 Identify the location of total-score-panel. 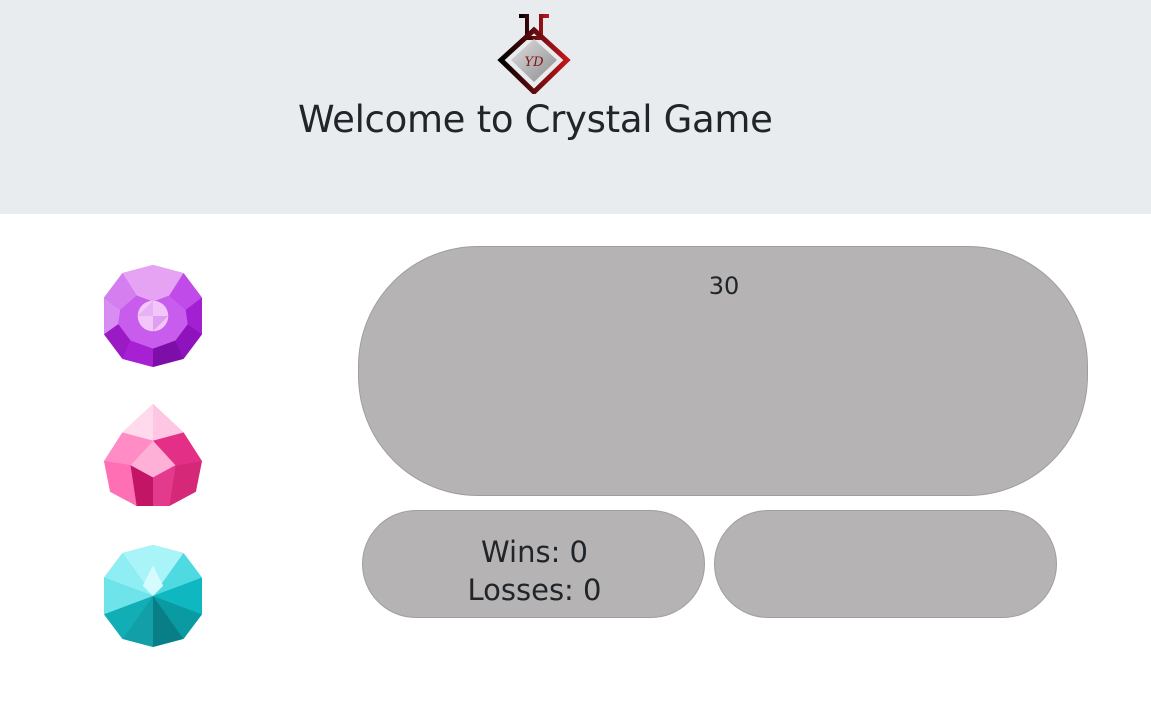
(885, 564).